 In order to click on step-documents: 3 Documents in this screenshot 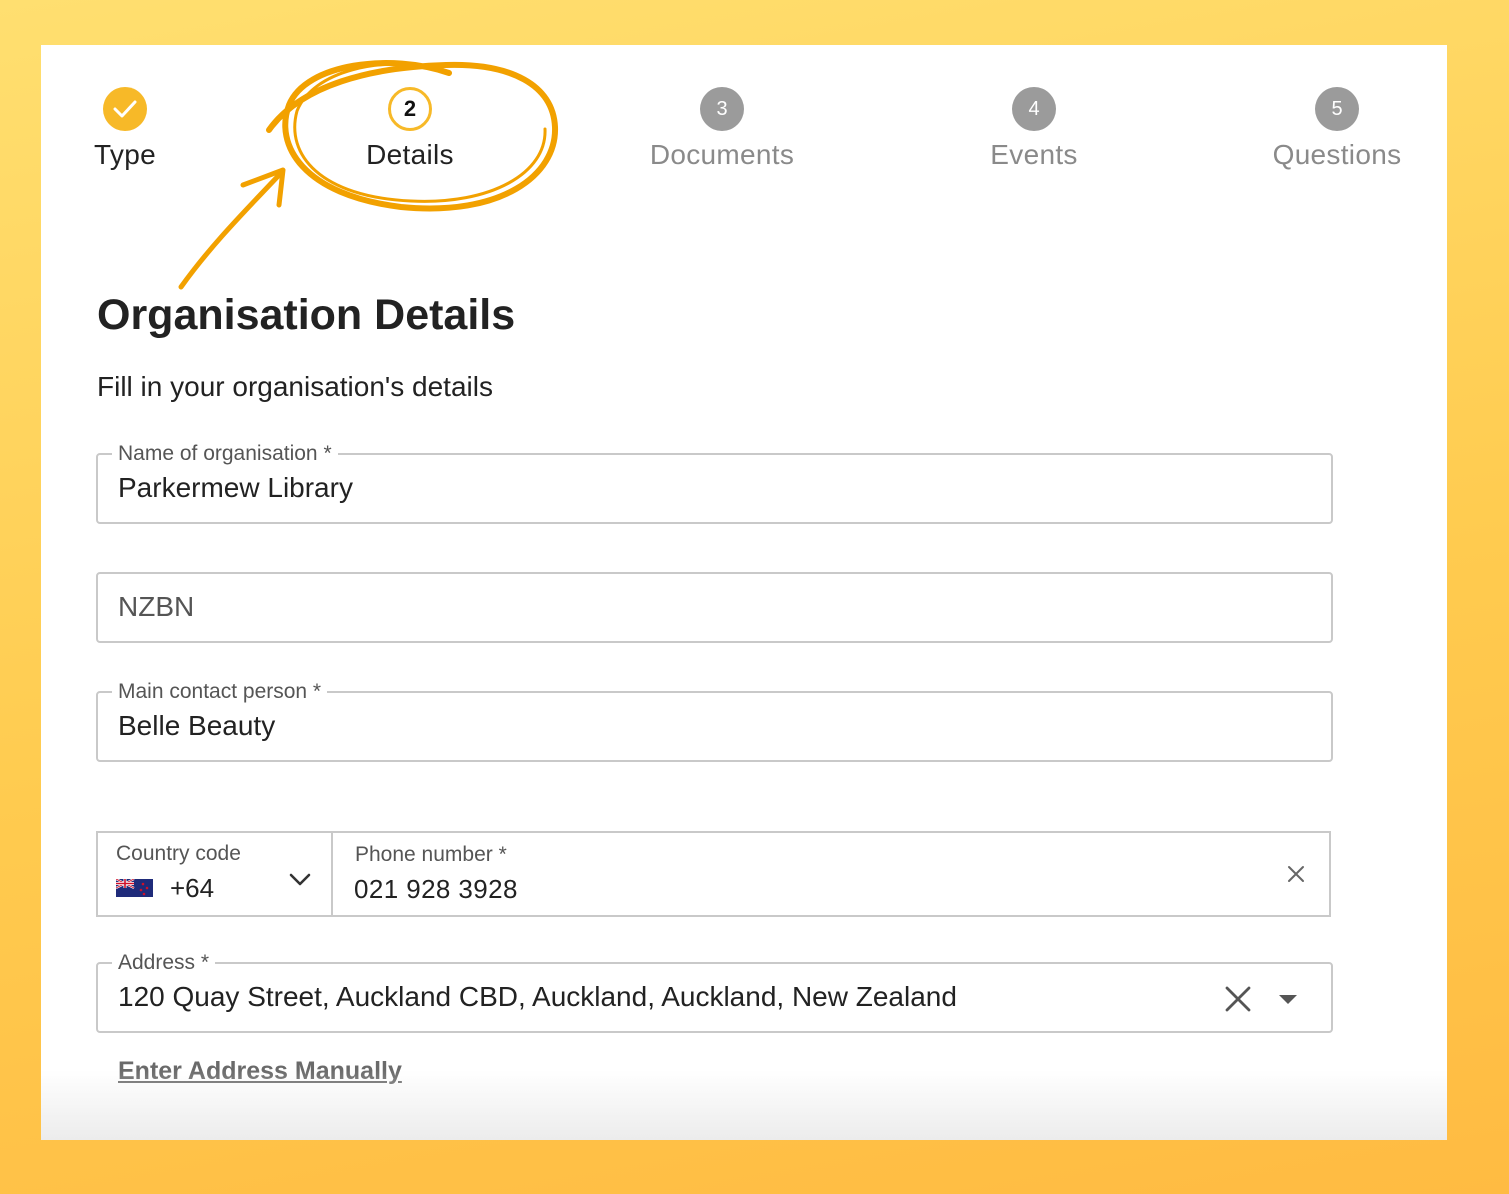, I will do `click(722, 129)`.